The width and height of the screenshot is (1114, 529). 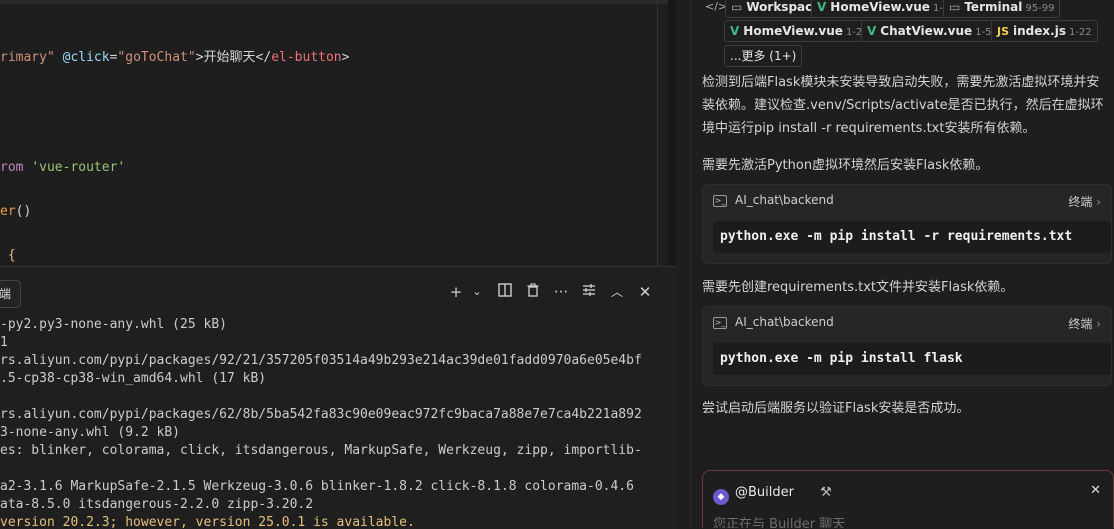 I want to click on assistant-message: 需要先创建requirements.txt文件并安装Flask依赖。, so click(x=858, y=287).